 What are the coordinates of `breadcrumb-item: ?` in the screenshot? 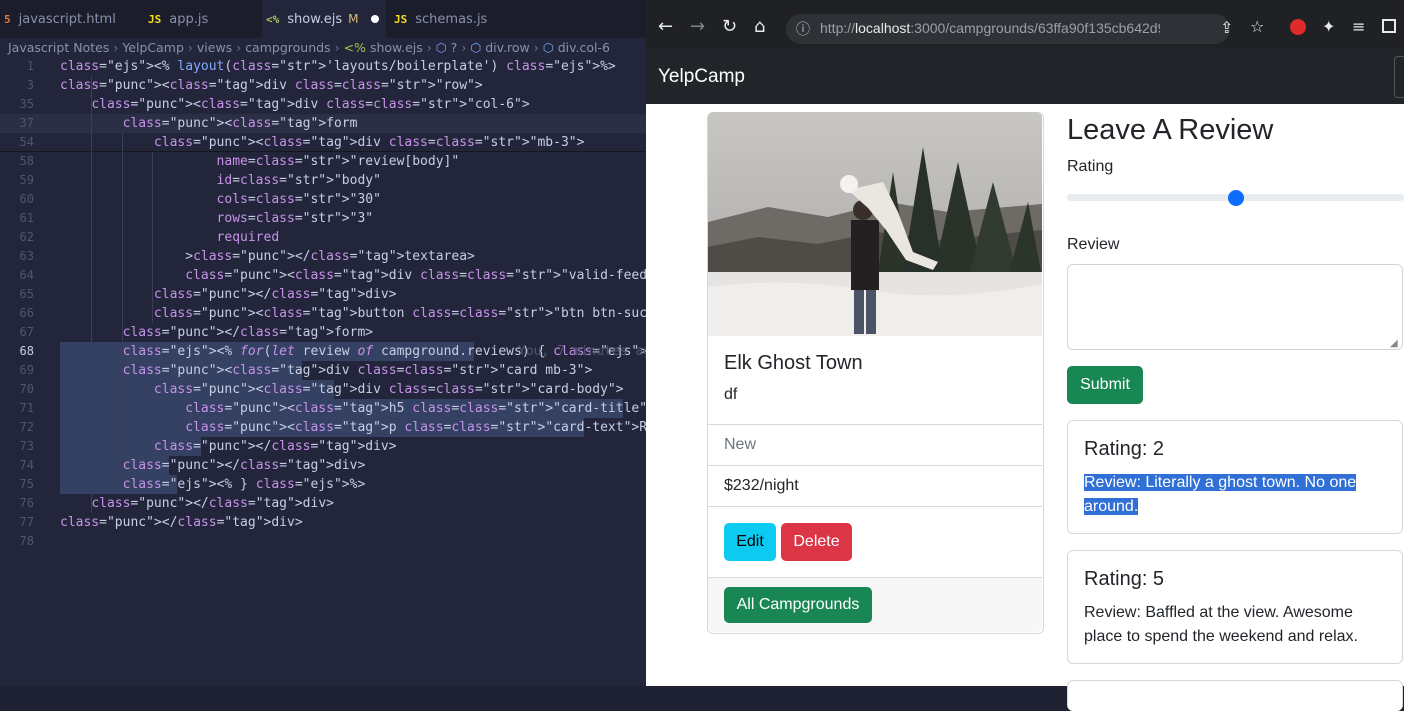 It's located at (454, 47).